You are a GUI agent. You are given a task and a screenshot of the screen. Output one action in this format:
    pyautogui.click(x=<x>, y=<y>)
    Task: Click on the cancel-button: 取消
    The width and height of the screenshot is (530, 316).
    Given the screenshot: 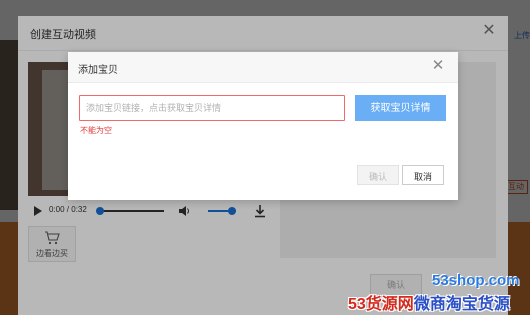 What is the action you would take?
    pyautogui.click(x=423, y=175)
    